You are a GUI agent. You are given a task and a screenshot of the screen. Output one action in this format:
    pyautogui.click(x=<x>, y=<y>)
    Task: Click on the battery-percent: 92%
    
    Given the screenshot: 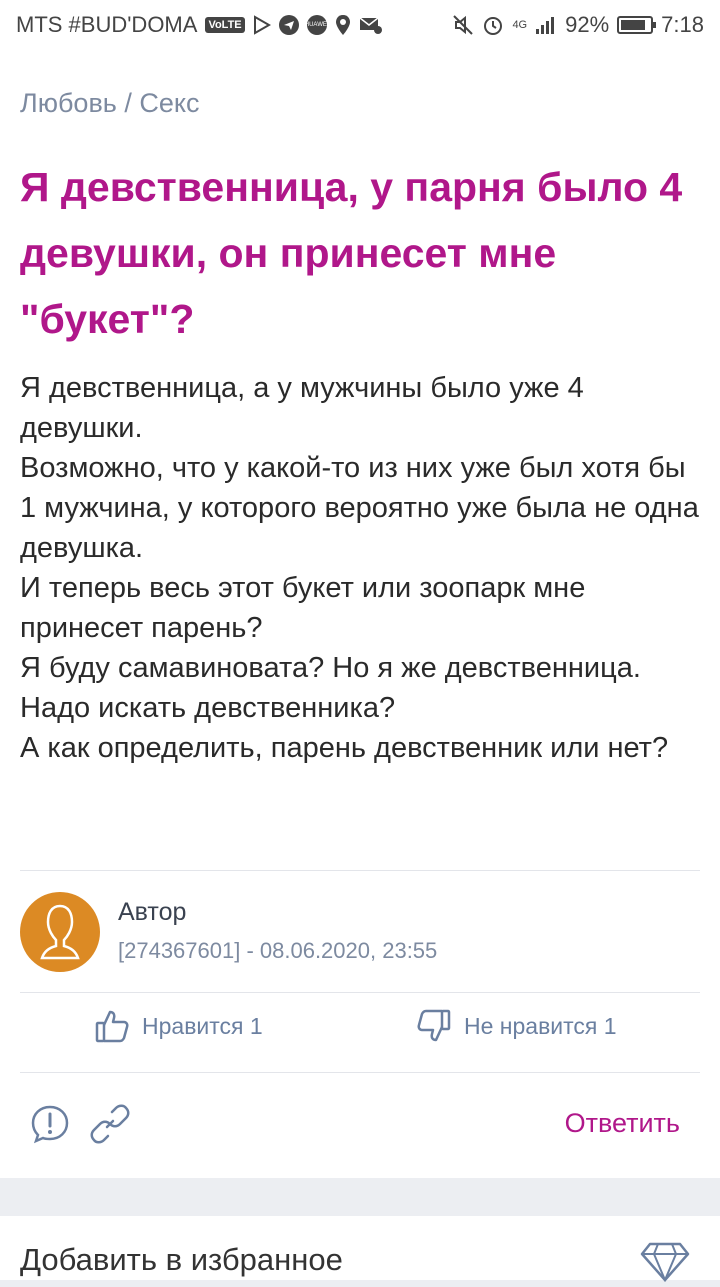 What is the action you would take?
    pyautogui.click(x=587, y=24)
    